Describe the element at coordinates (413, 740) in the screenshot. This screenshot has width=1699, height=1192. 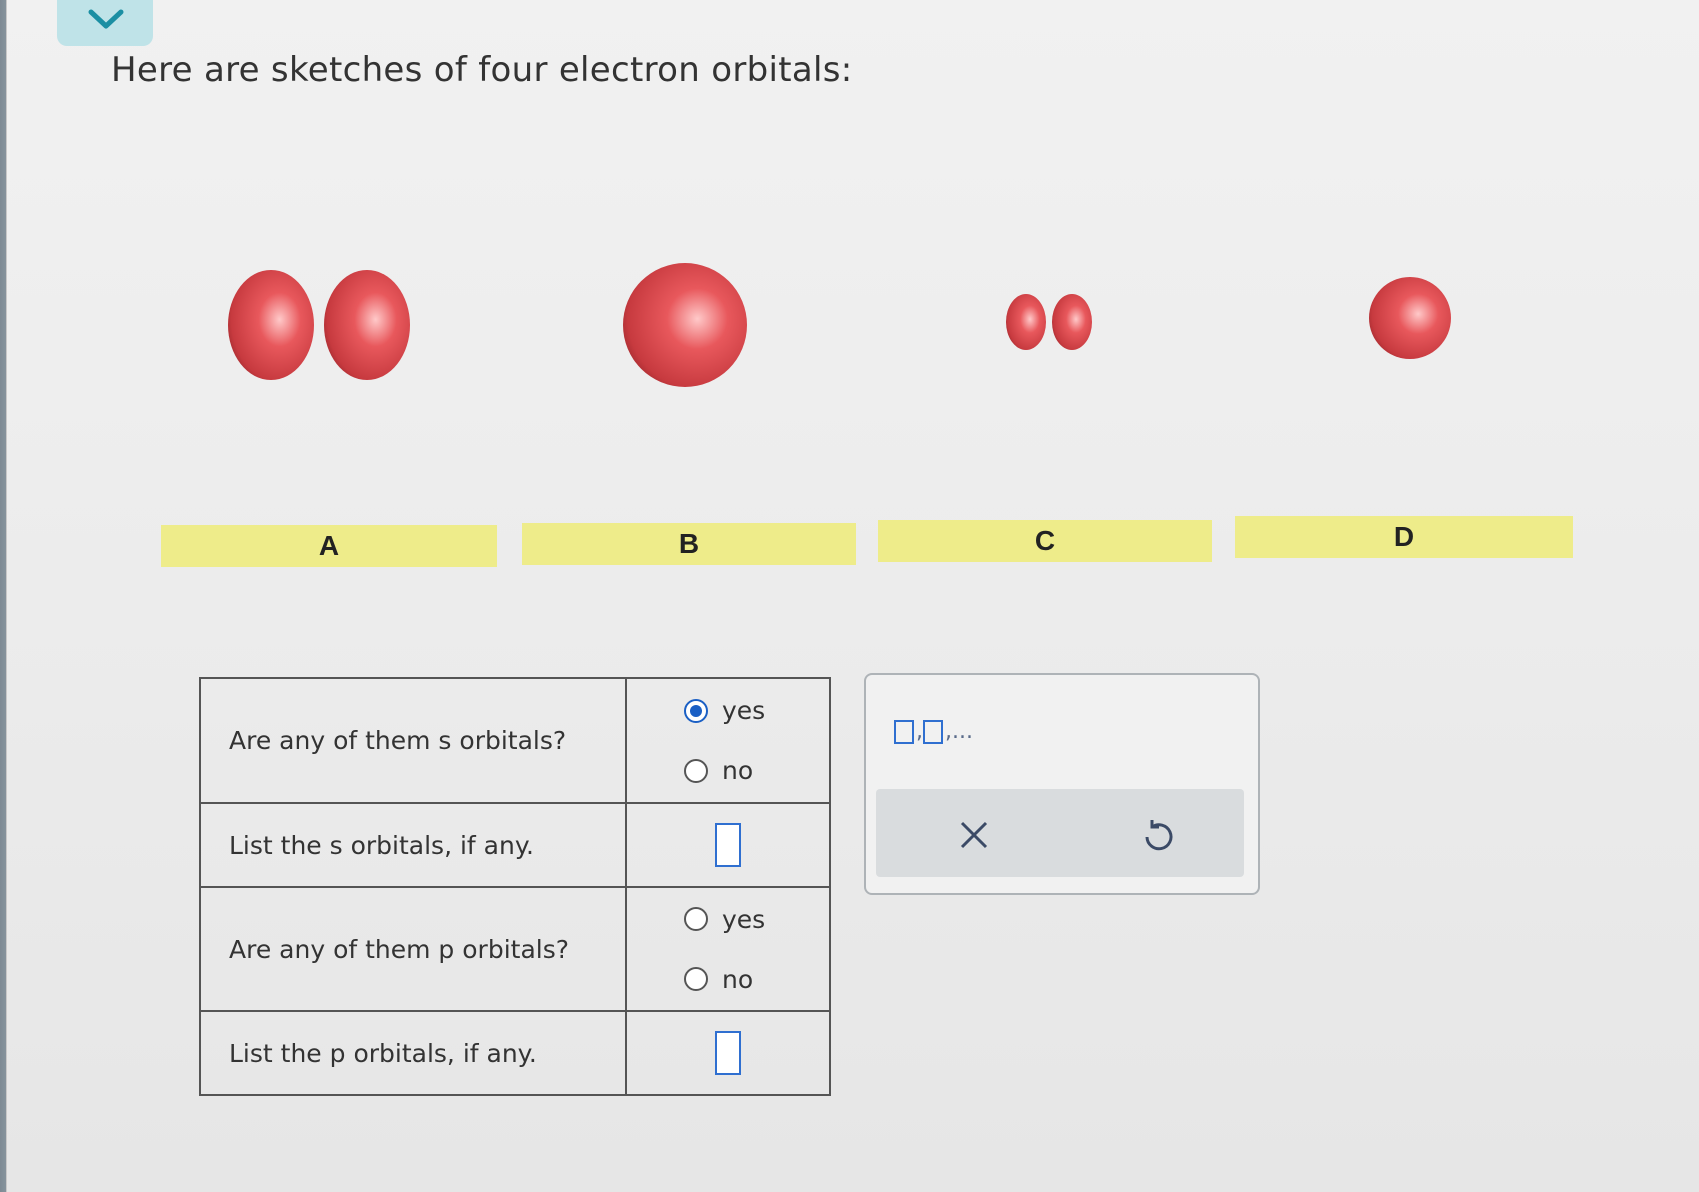
I see `question-s-orbitals: Are any of them s orbitals?` at that location.